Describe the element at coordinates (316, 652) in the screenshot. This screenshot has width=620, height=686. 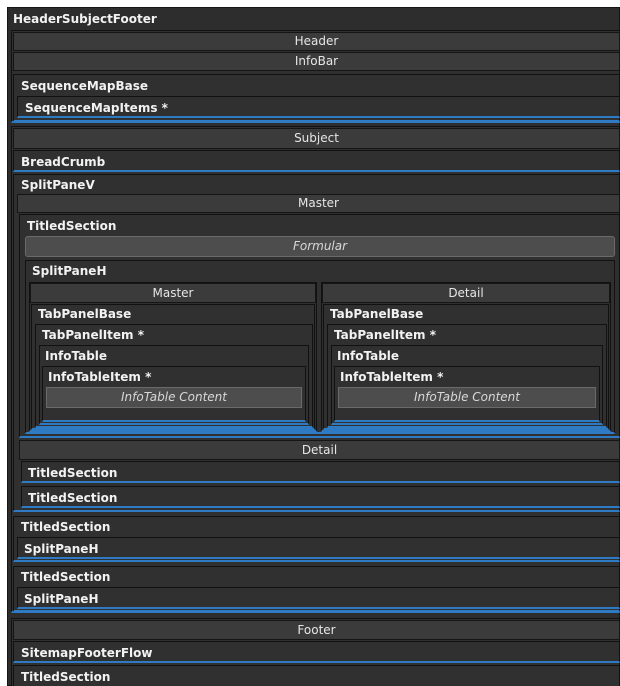
I see `sitemap-footer-flow: SitemapFooterFlow` at that location.